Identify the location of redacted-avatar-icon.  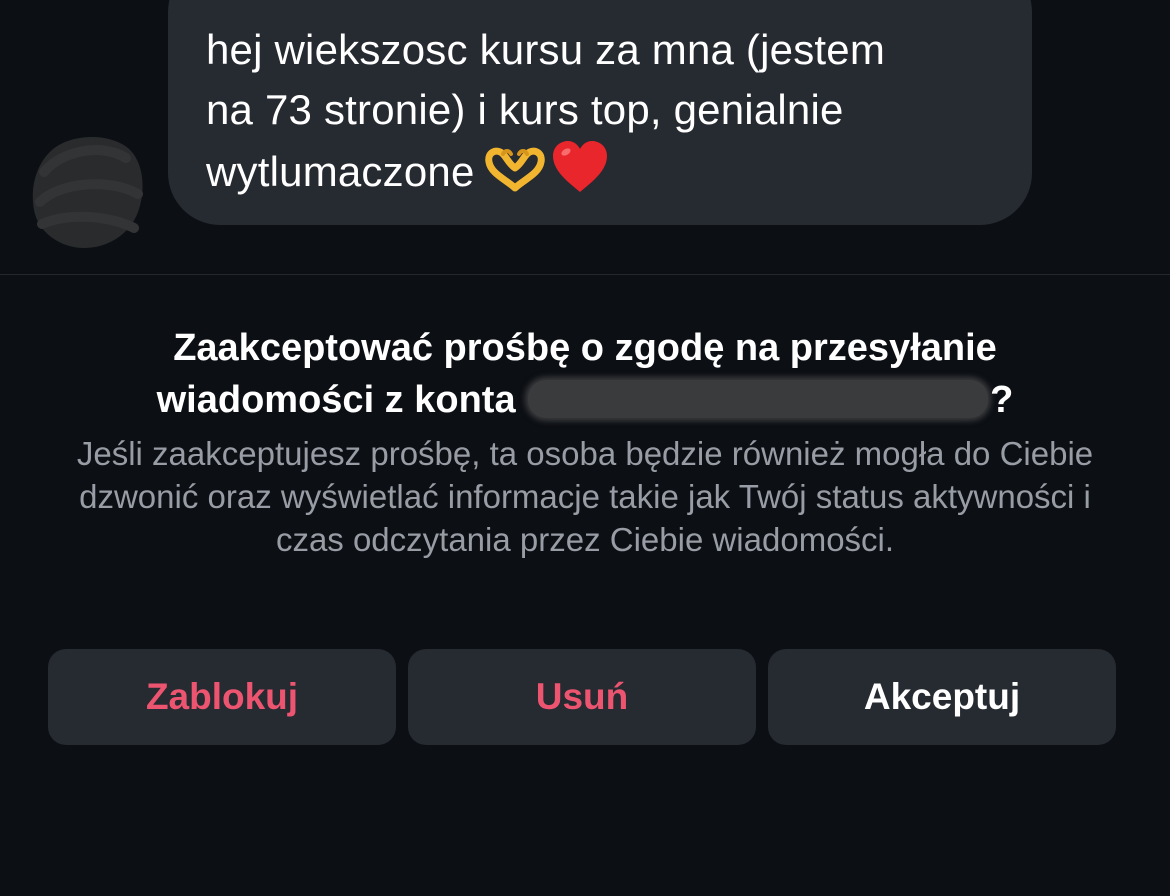
(87, 192).